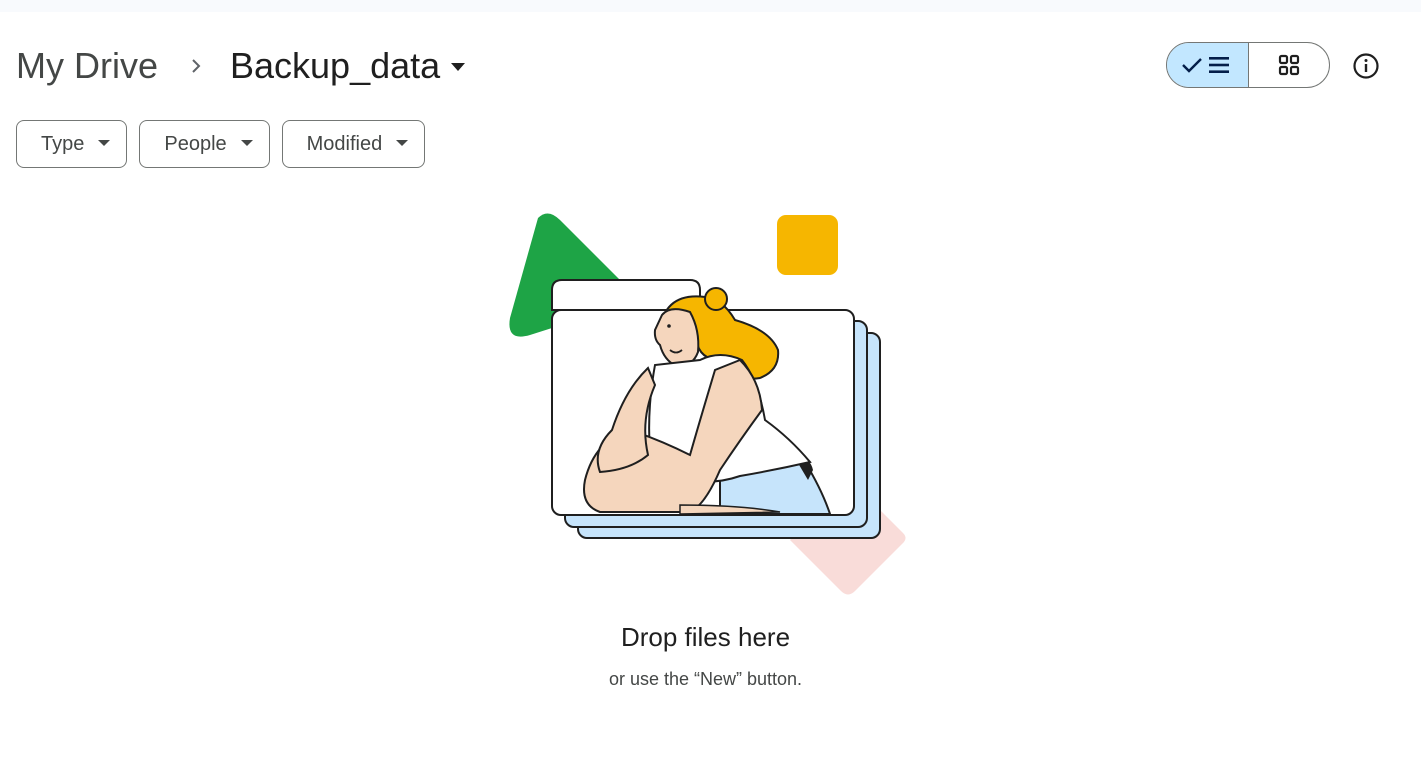 This screenshot has height=764, width=1421. I want to click on breadcrumb-current-folder: Backup_data, so click(341, 66).